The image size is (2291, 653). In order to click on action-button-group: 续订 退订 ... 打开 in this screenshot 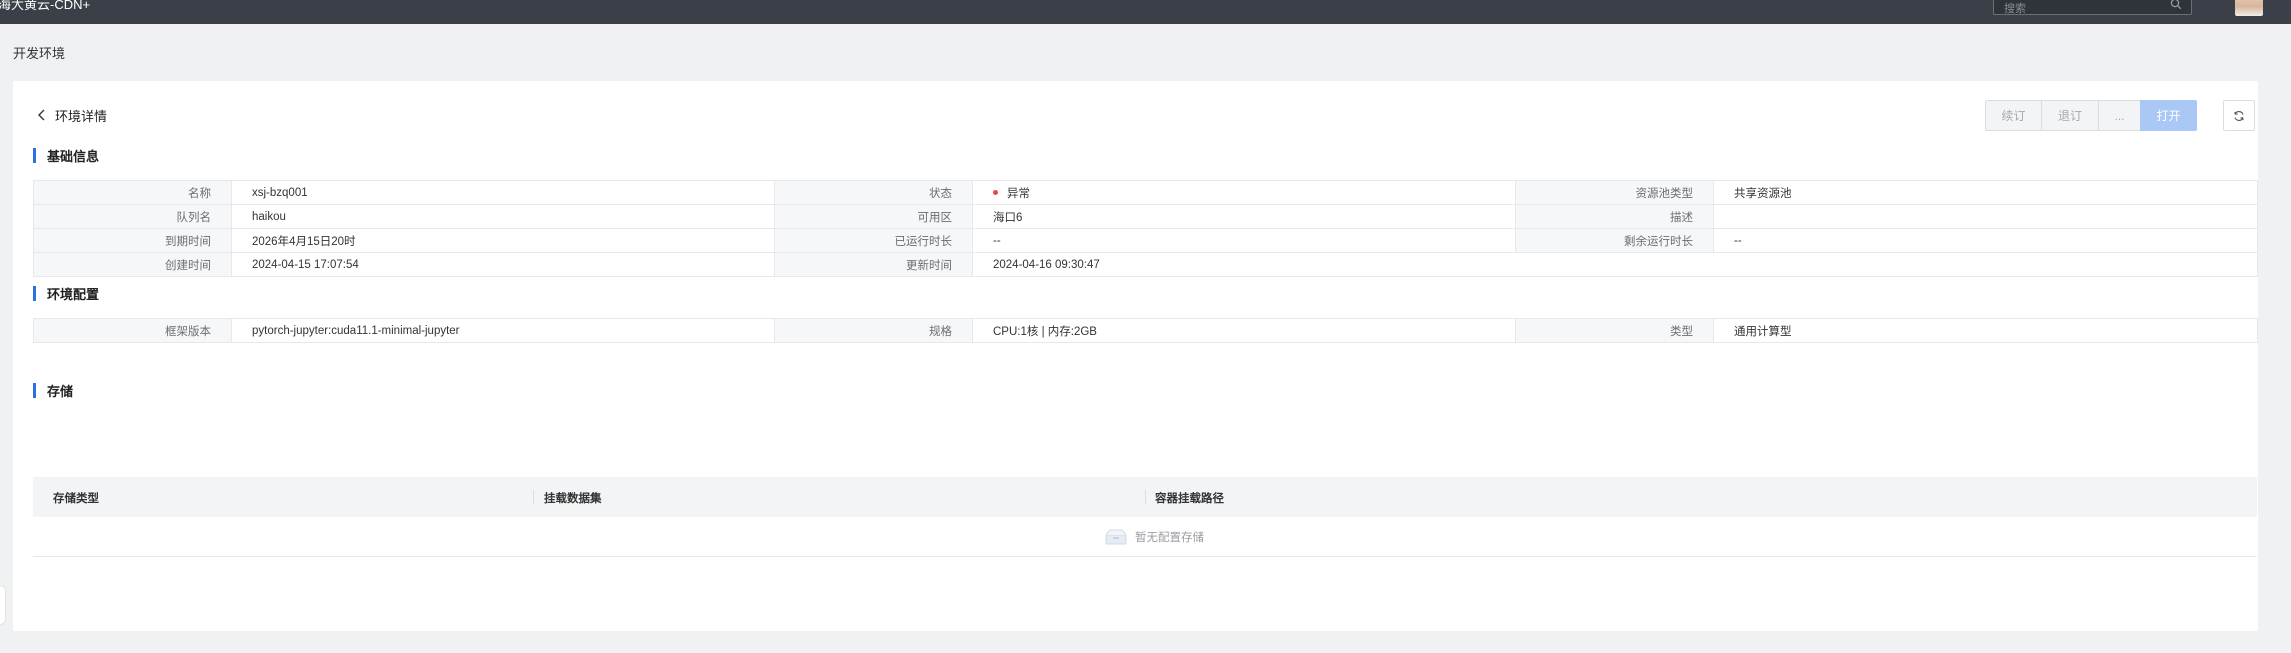, I will do `click(2091, 115)`.